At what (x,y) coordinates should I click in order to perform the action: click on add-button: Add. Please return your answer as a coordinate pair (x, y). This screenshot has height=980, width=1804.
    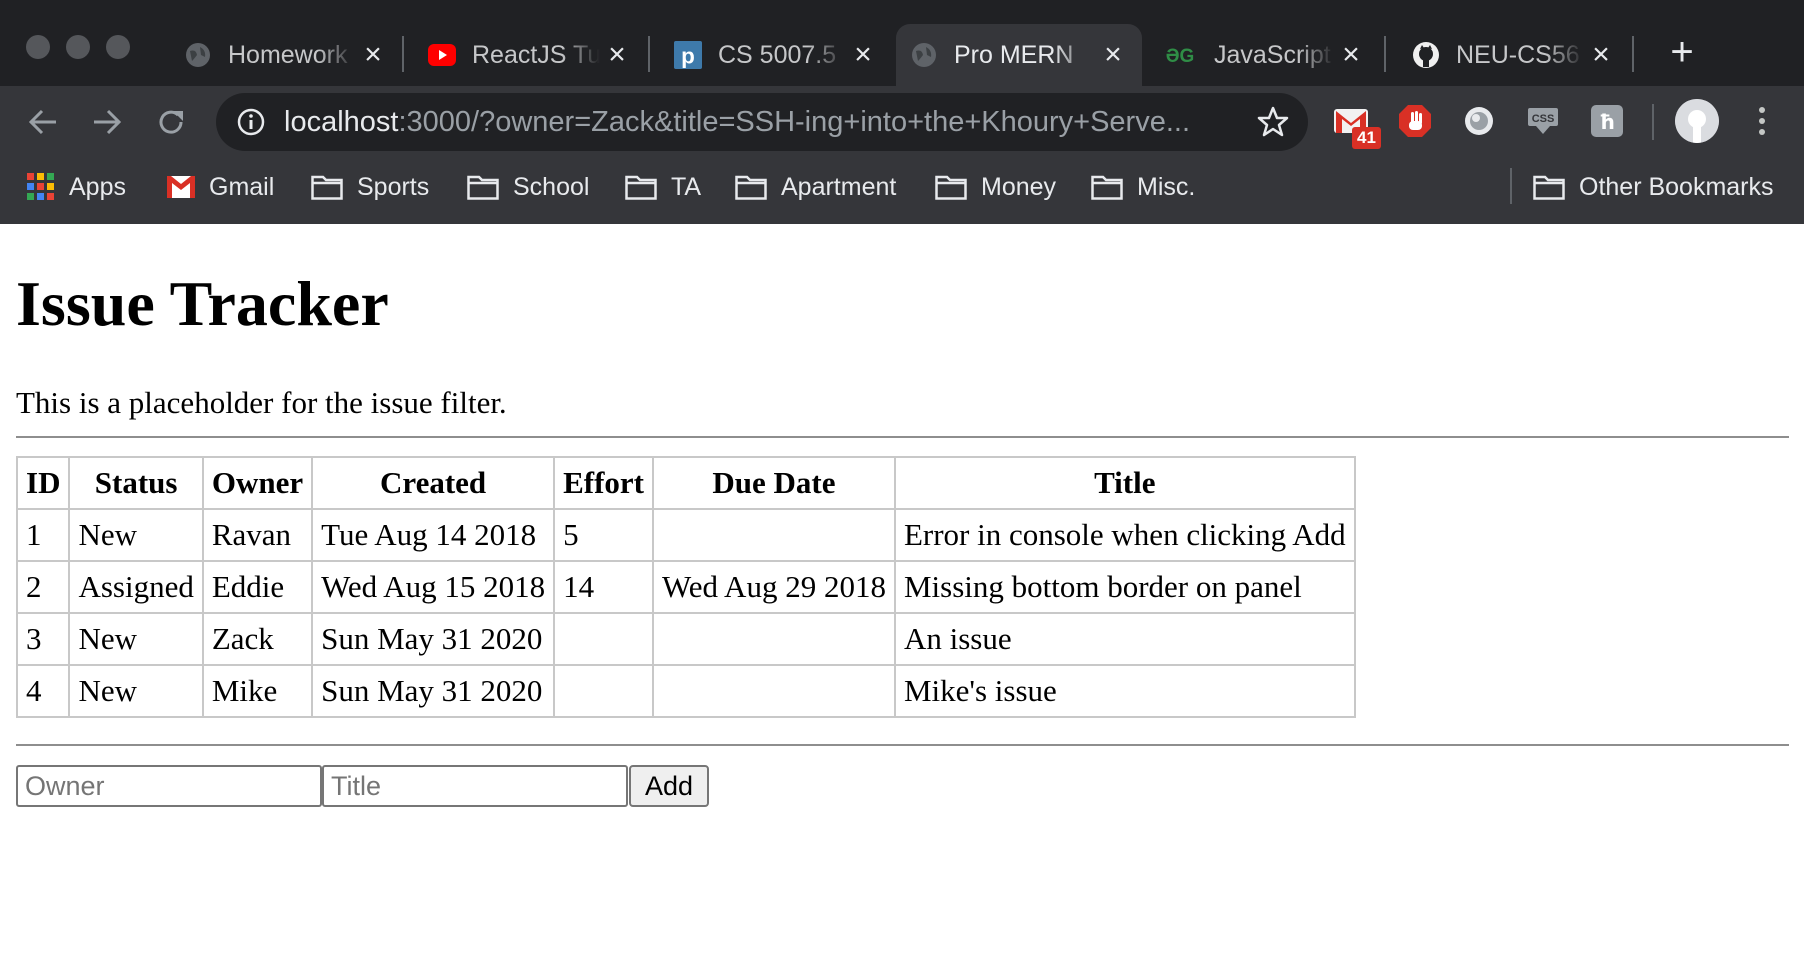
    Looking at the image, I should click on (669, 786).